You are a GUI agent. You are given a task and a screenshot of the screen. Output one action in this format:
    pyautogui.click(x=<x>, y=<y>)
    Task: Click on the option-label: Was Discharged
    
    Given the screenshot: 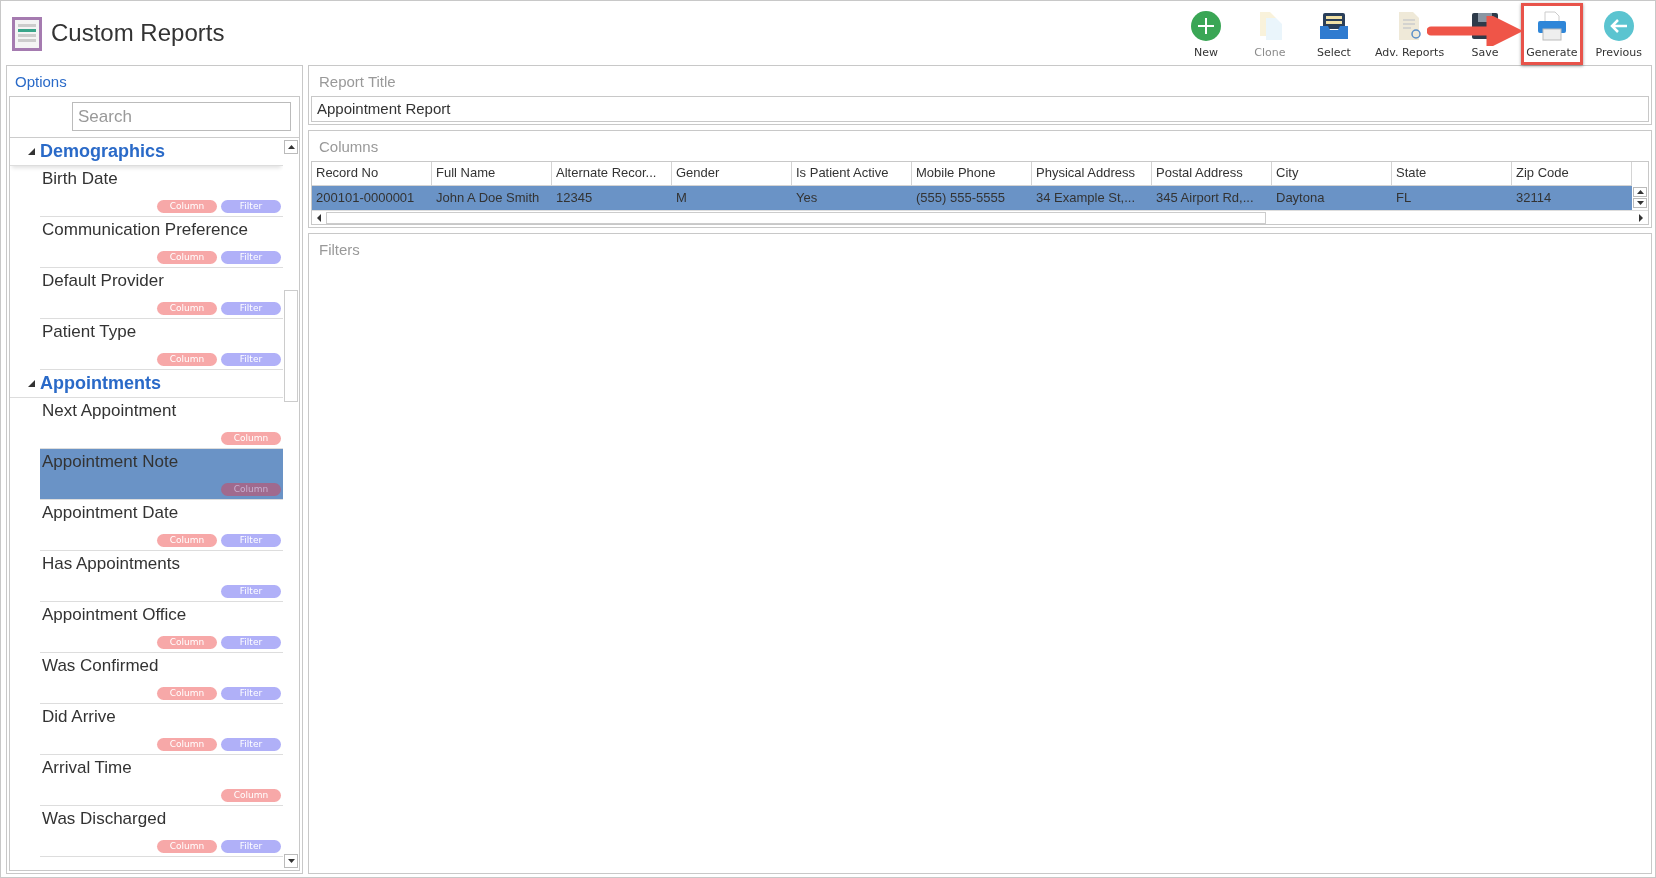 What is the action you would take?
    pyautogui.click(x=104, y=819)
    